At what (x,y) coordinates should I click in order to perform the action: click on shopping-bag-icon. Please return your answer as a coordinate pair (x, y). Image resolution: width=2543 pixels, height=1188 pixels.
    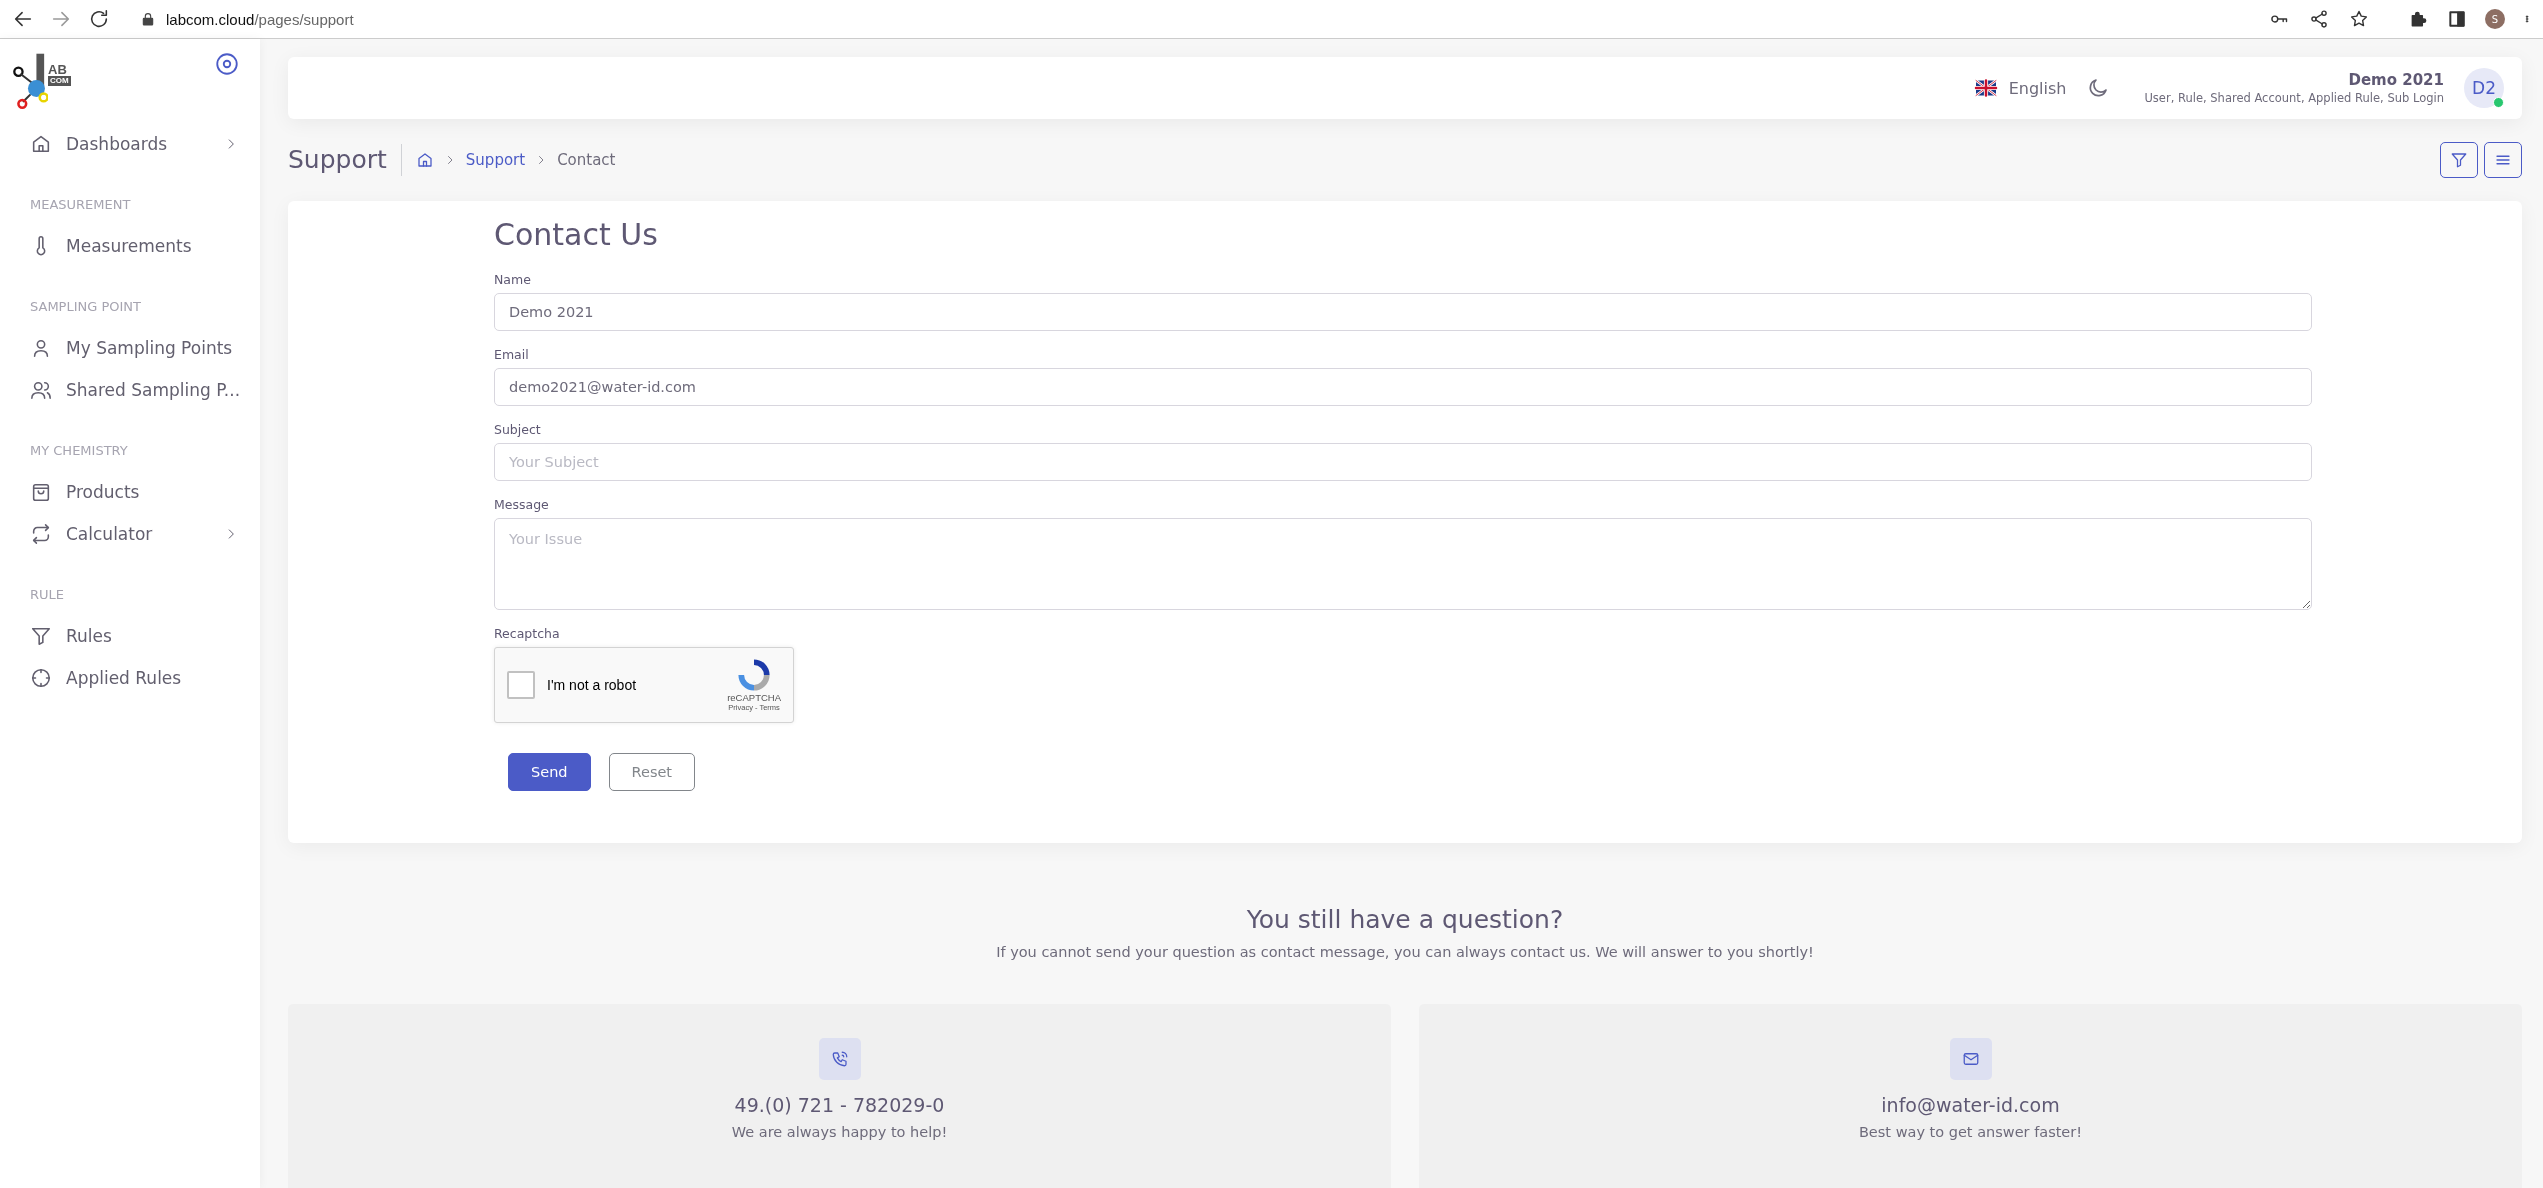
    Looking at the image, I should click on (41, 492).